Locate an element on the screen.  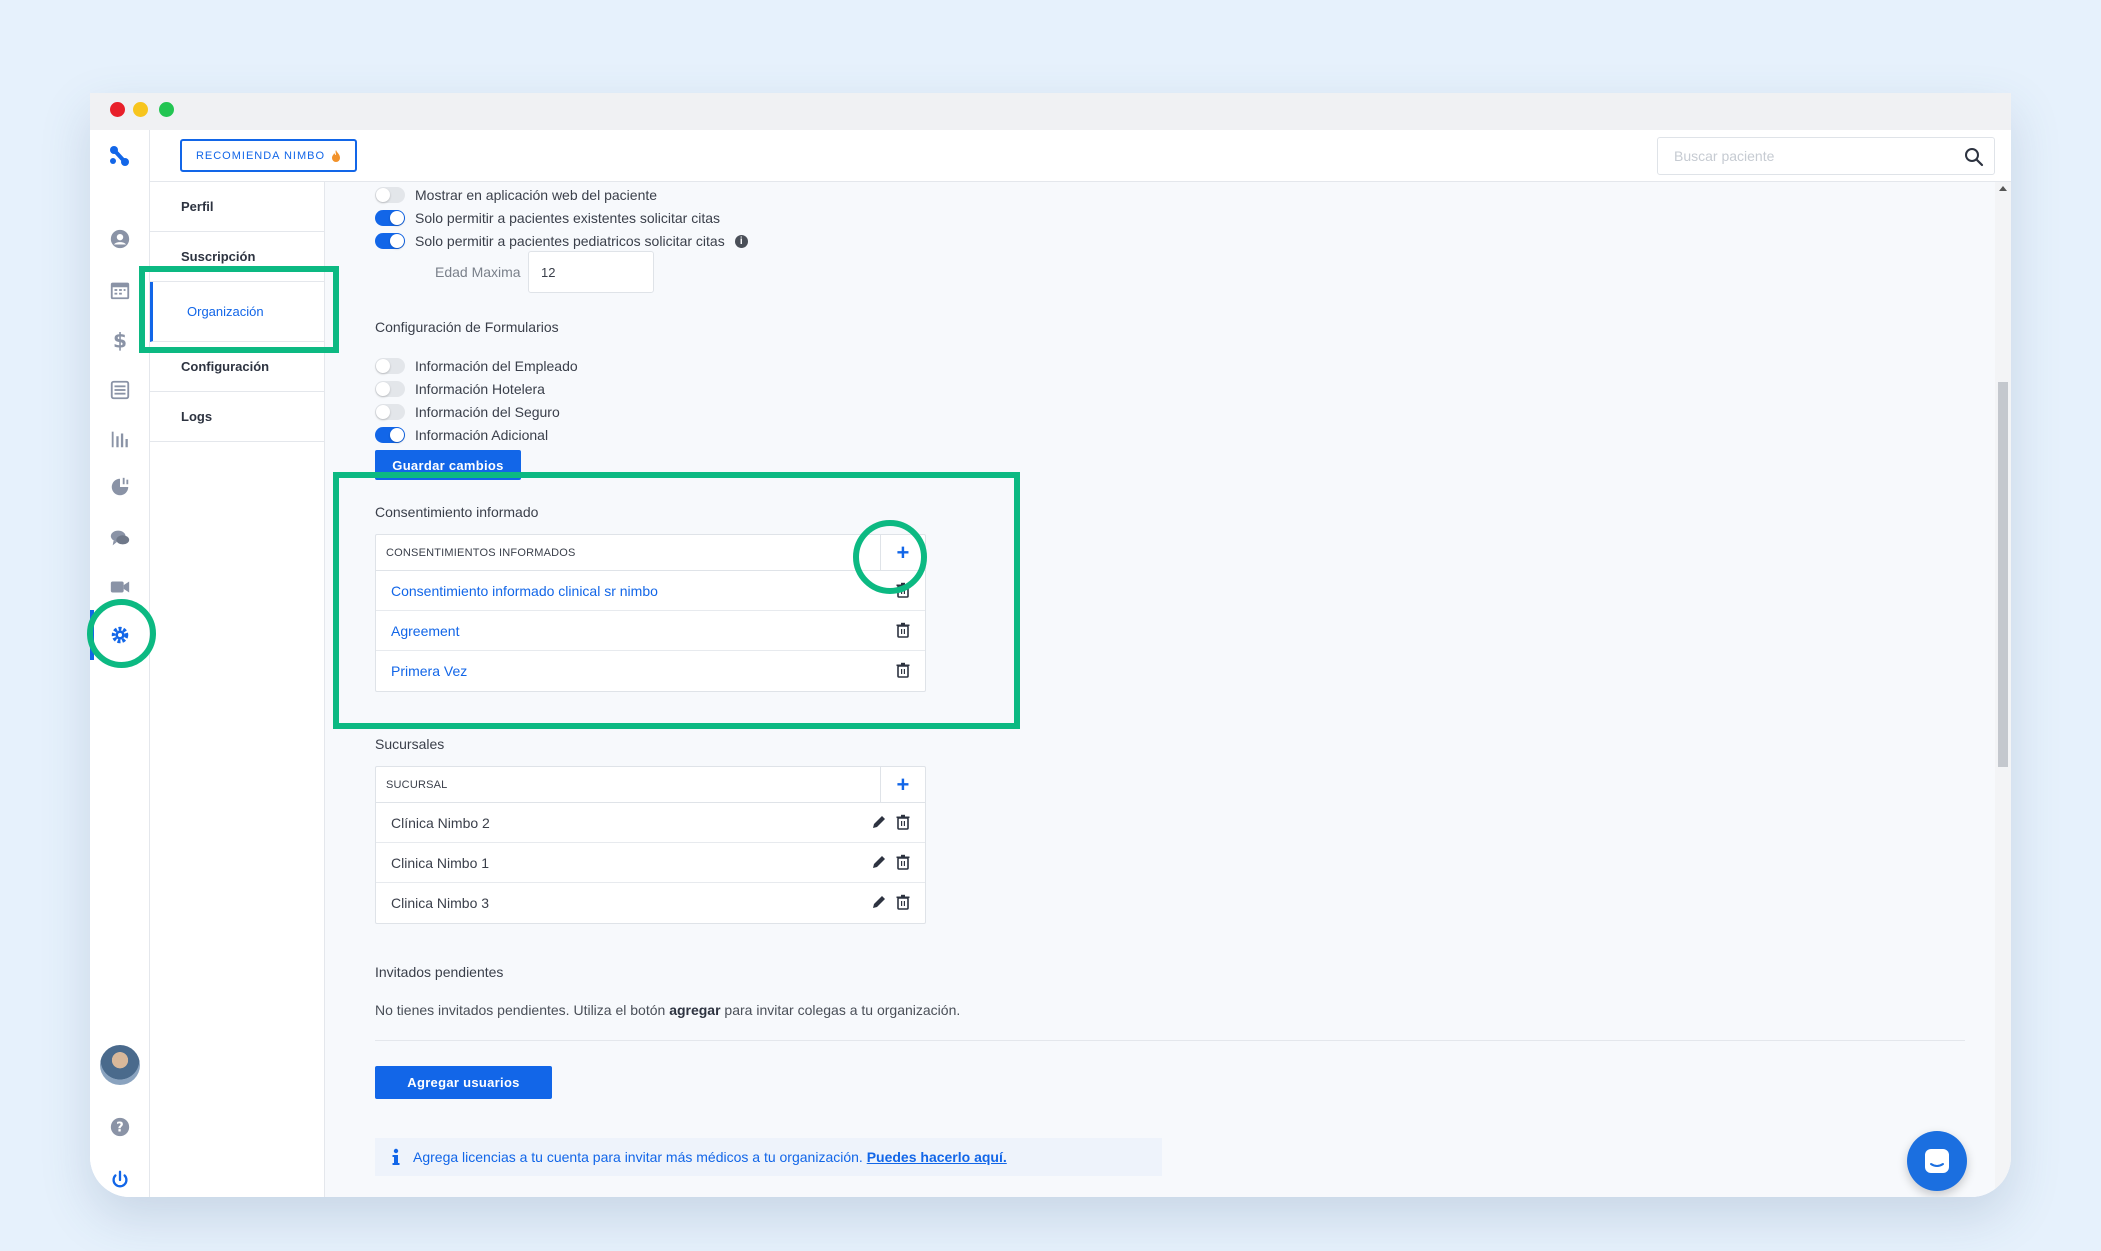
toggle-label: Información del Seguro is located at coordinates (487, 412).